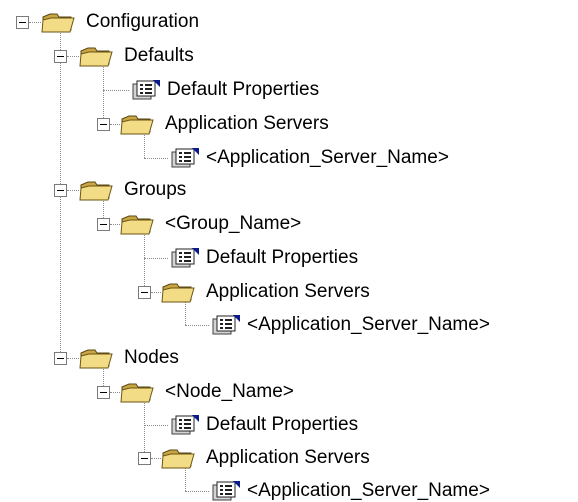 The height and width of the screenshot is (502, 578). Describe the element at coordinates (288, 292) in the screenshot. I see `tree-node-group-application-servers: Application Servers` at that location.